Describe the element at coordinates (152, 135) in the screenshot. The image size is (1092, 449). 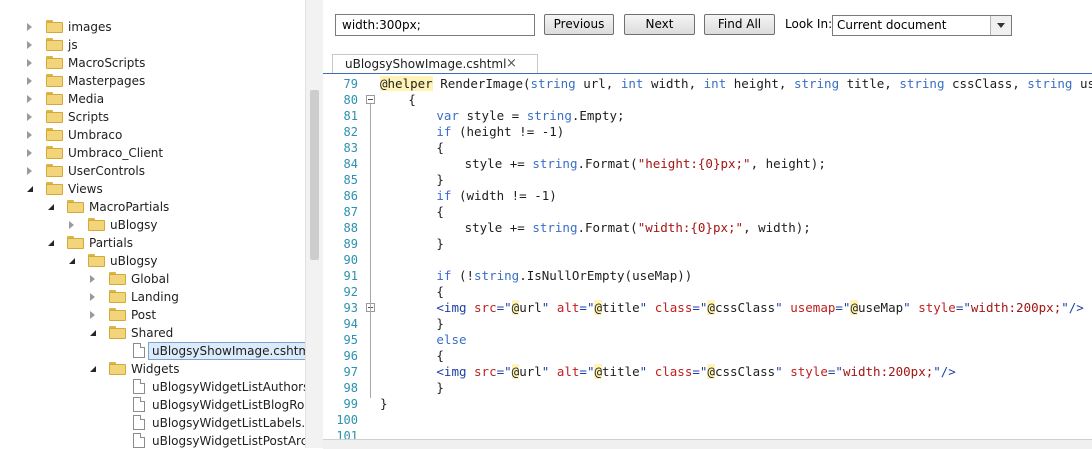
I see `tree-folder-item: Umbraco` at that location.